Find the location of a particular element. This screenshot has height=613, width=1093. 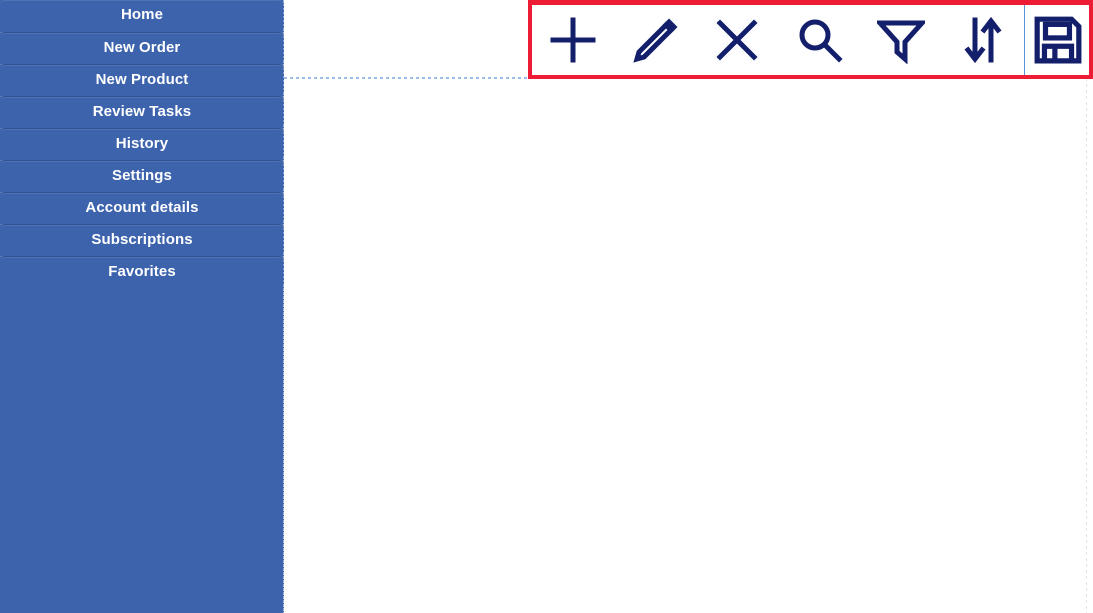

sidebar-item-review-tasks: Review Tasks is located at coordinates (142, 112).